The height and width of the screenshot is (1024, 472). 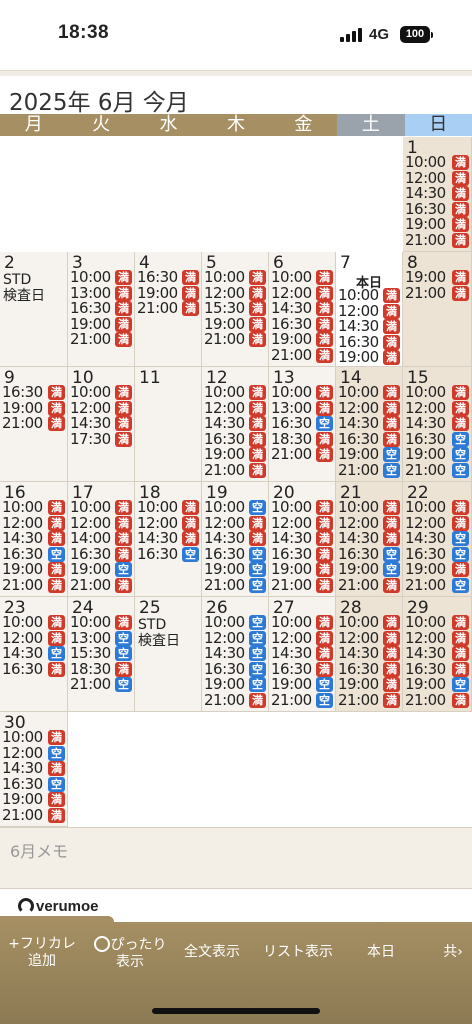 What do you see at coordinates (101, 539) in the screenshot?
I see `calendar-day-17: 17 10:00 満 12:00 満 14:00 満 16:30 満 19:00 空 21:00 満` at bounding box center [101, 539].